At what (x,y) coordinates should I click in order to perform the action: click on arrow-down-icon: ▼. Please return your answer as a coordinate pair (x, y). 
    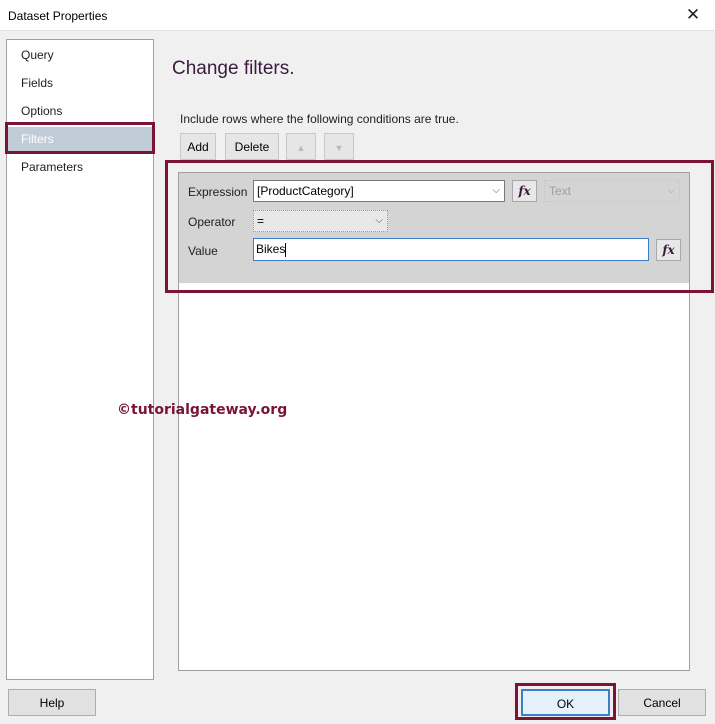
    Looking at the image, I should click on (339, 148).